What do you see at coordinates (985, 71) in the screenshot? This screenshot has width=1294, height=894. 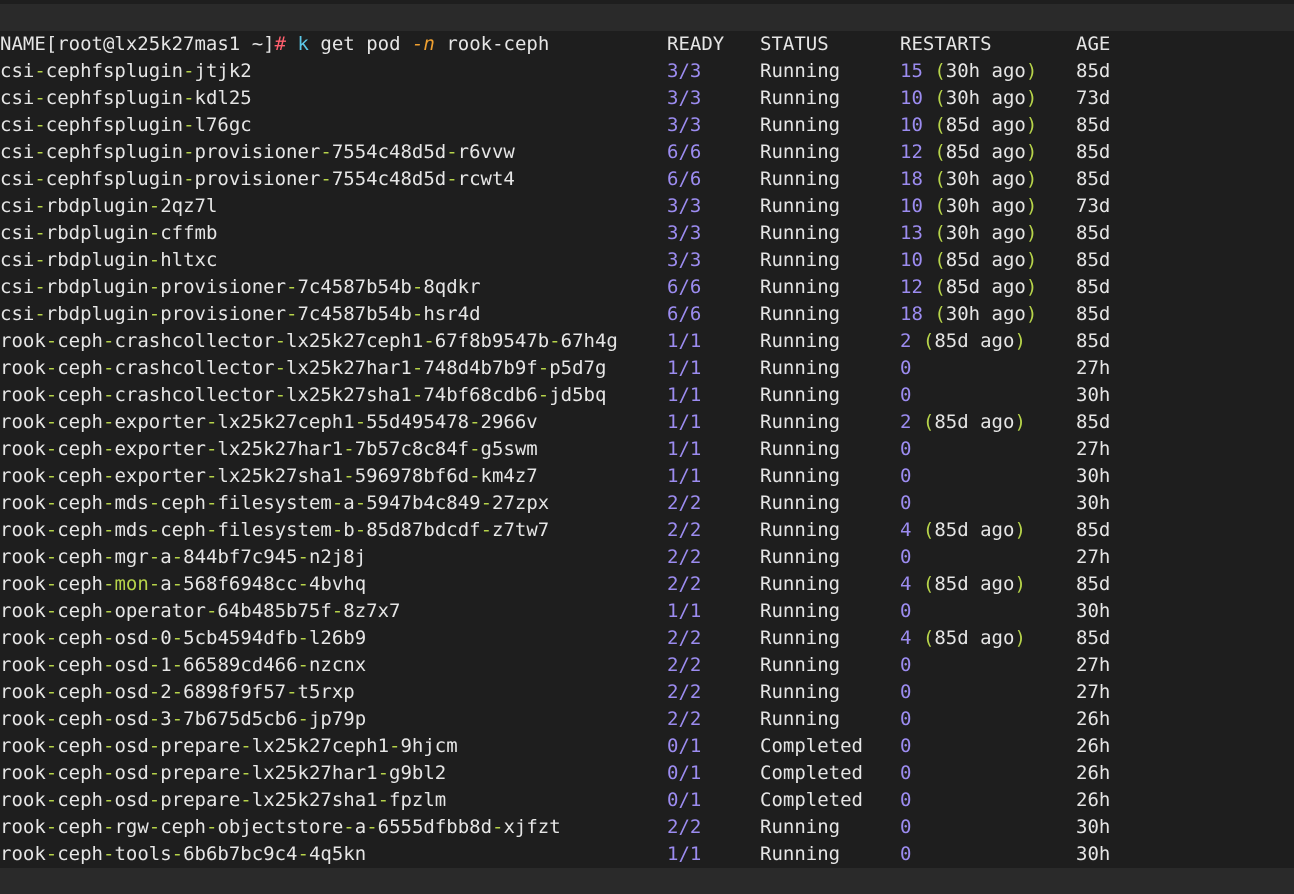 I see `restart-ago: 30h ago` at bounding box center [985, 71].